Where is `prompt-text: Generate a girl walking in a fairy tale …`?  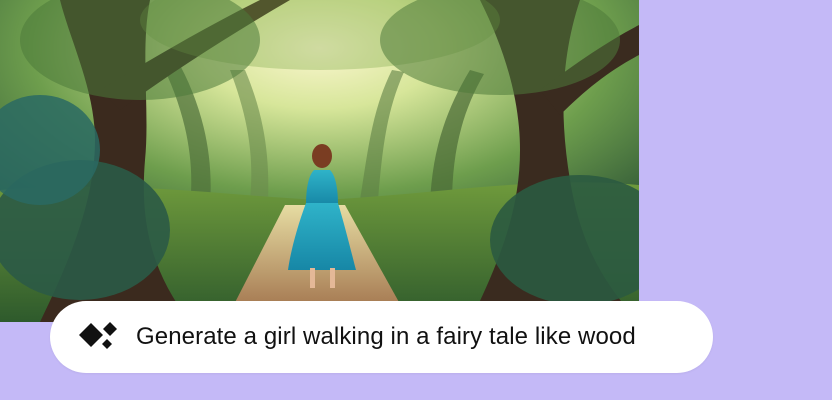
prompt-text: Generate a girl walking in a fairy tale … is located at coordinates (386, 336).